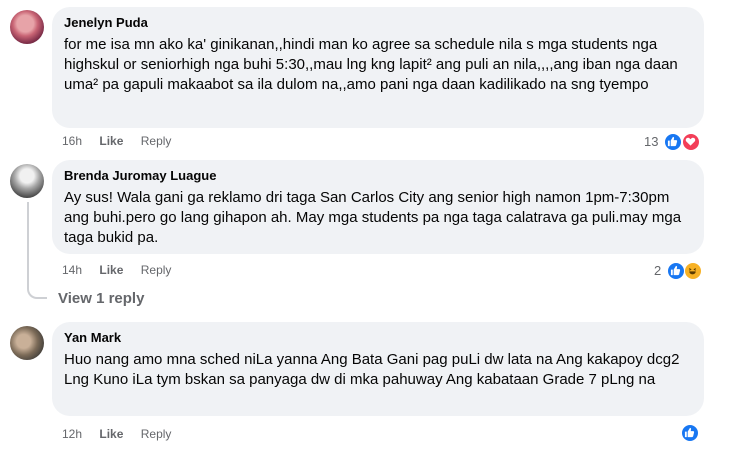 Image resolution: width=750 pixels, height=460 pixels. Describe the element at coordinates (37, 250) in the screenshot. I see `reply-thread-line` at that location.